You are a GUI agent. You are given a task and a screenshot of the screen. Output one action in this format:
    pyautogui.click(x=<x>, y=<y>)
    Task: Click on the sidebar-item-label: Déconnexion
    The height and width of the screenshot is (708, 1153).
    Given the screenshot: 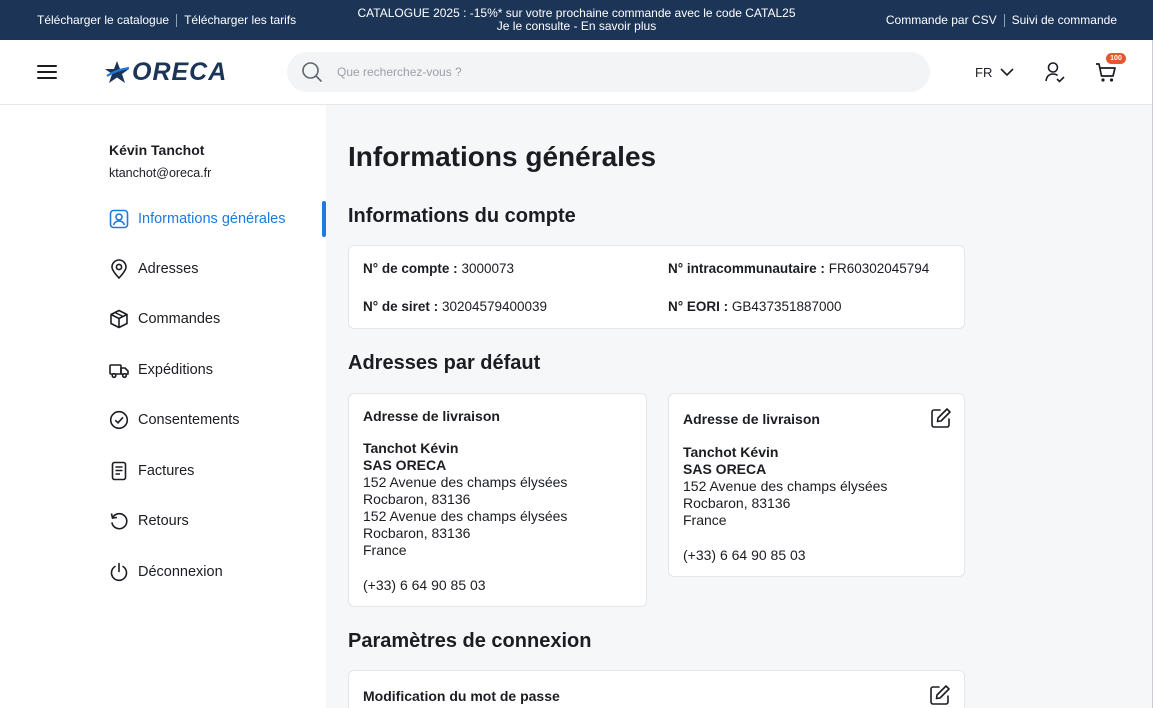 What is the action you would take?
    pyautogui.click(x=180, y=572)
    